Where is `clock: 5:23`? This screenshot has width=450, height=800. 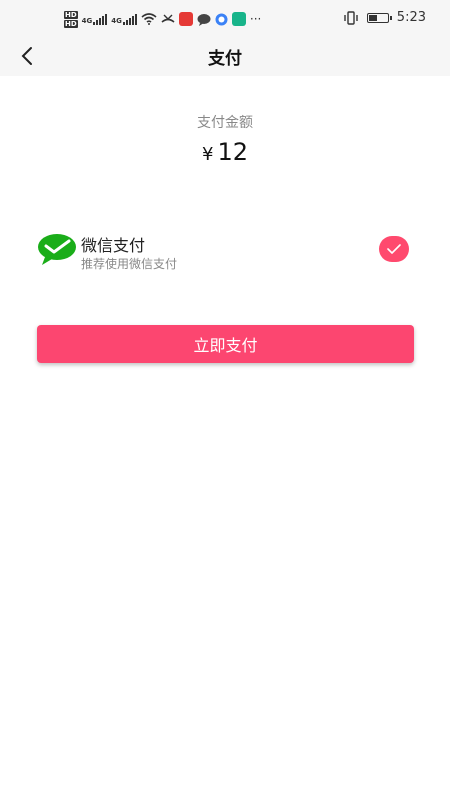 clock: 5:23 is located at coordinates (411, 17).